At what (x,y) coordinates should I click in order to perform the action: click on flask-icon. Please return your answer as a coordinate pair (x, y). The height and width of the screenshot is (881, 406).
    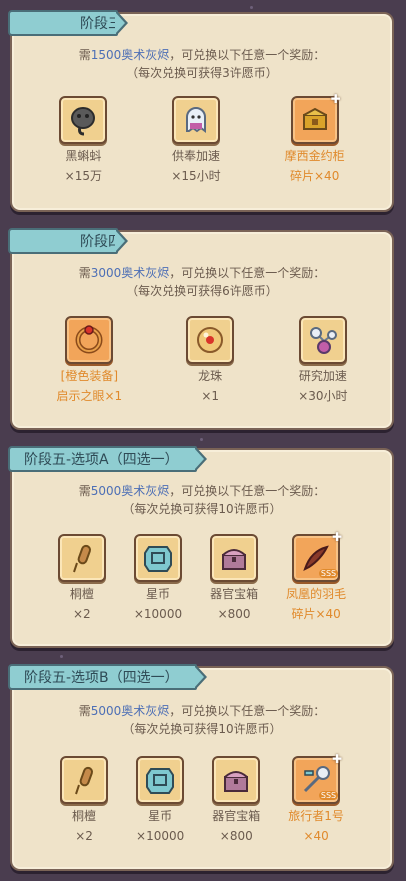
    Looking at the image, I should click on (322, 340).